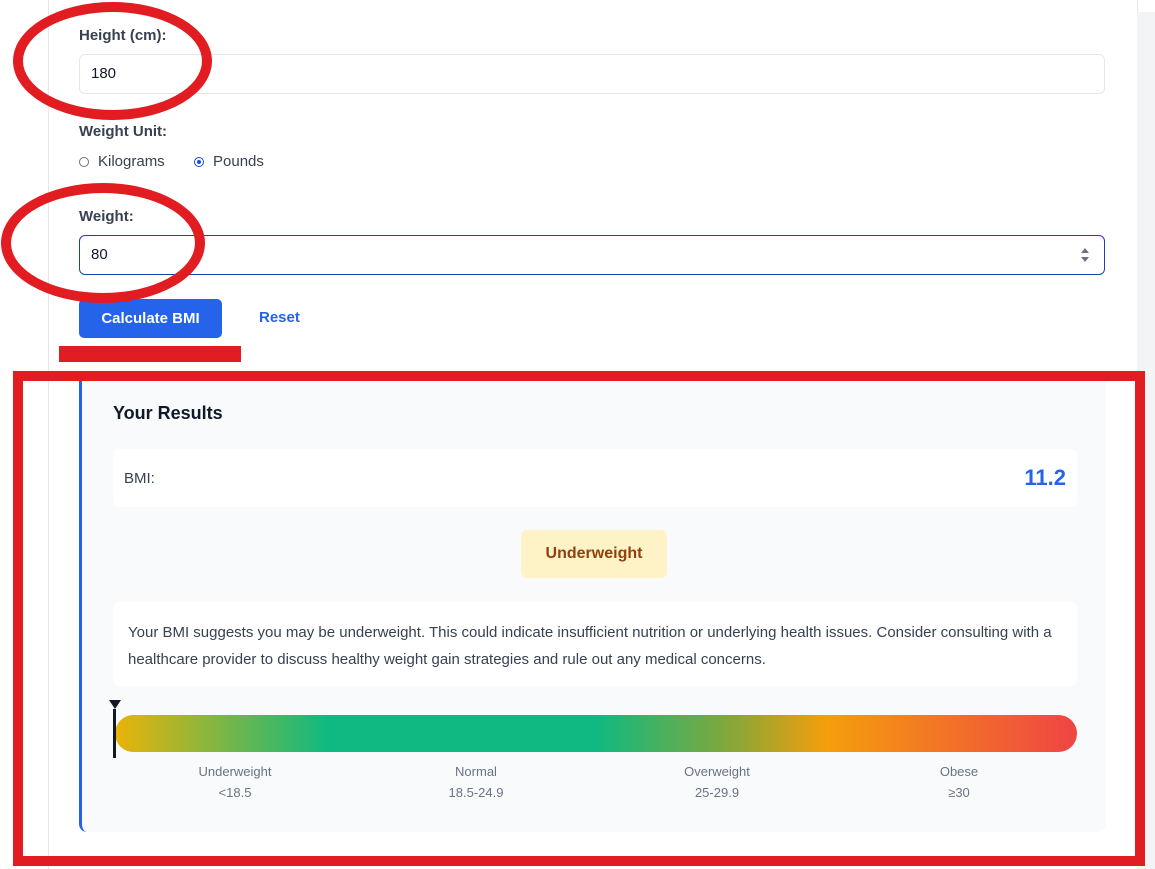 The image size is (1155, 869). What do you see at coordinates (199, 161) in the screenshot?
I see `radio-pounds-circle` at bounding box center [199, 161].